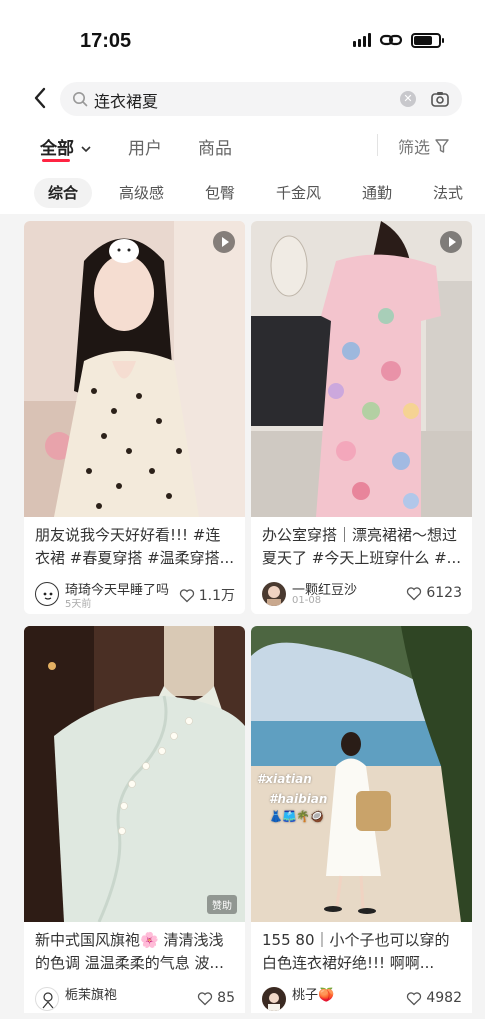 The width and height of the screenshot is (485, 1019). What do you see at coordinates (391, 40) in the screenshot?
I see `link-icon` at bounding box center [391, 40].